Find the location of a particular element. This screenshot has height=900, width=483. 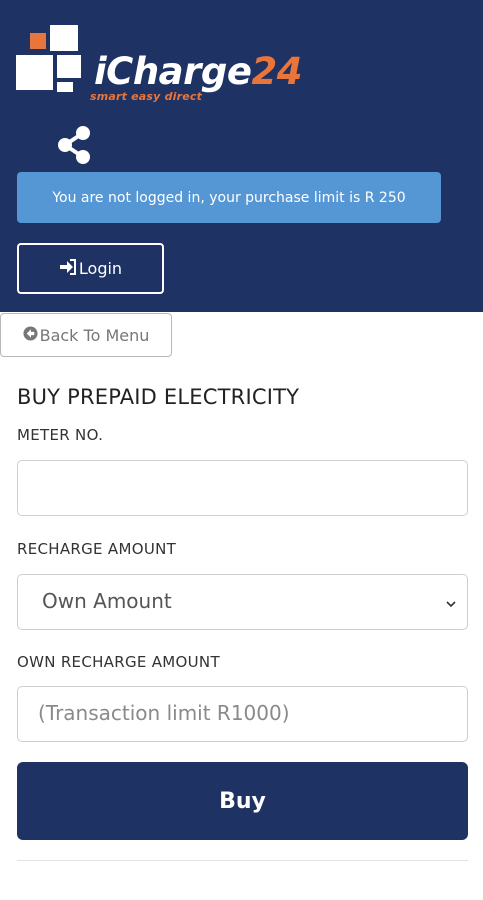

arrow-circle-left-icon is located at coordinates (30, 335).